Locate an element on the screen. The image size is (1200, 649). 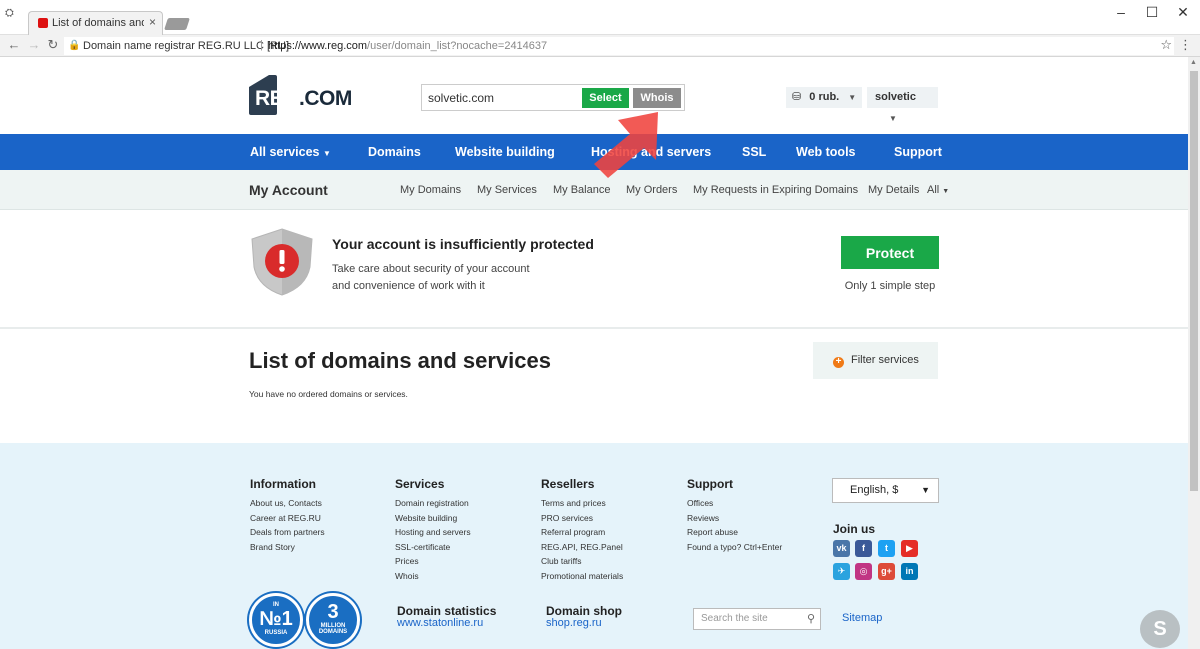
footer-link: Hosting and servers is located at coordinates (433, 532).